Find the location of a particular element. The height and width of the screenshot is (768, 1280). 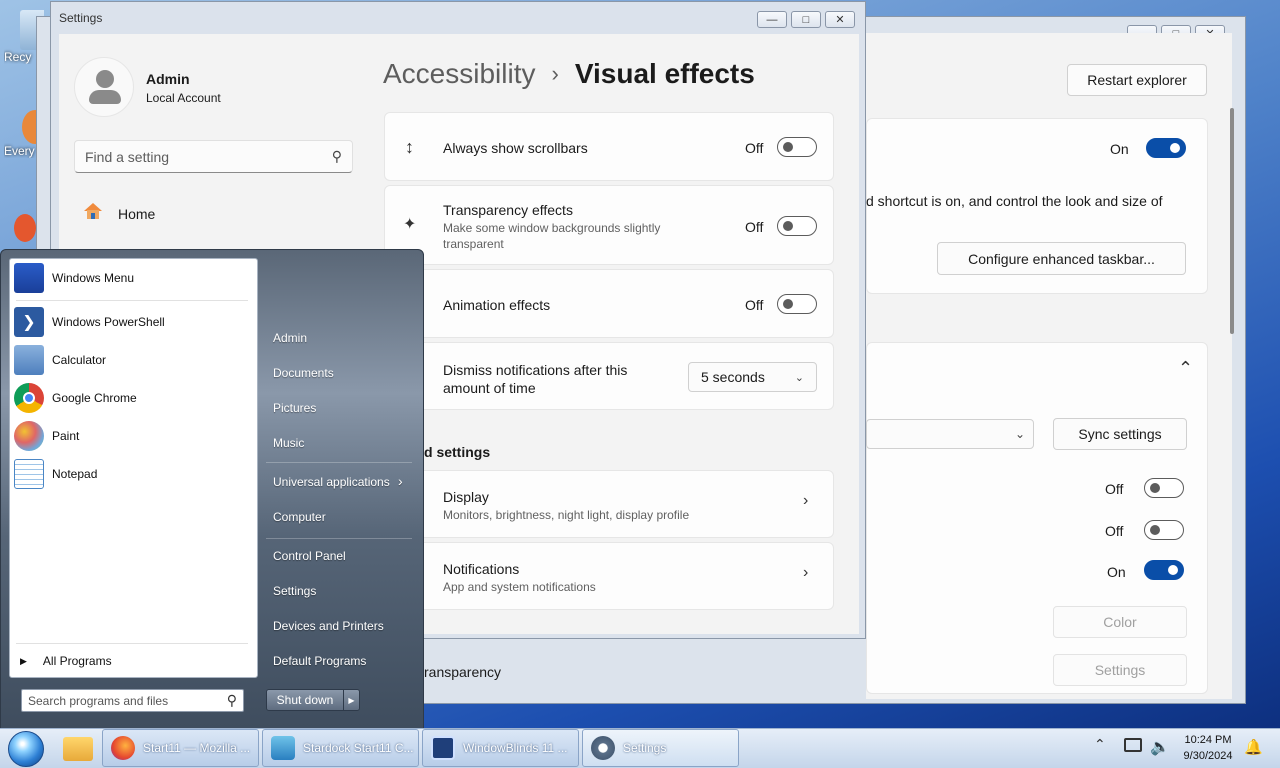

start-link-default-programs: Default Programs is located at coordinates (319, 661).